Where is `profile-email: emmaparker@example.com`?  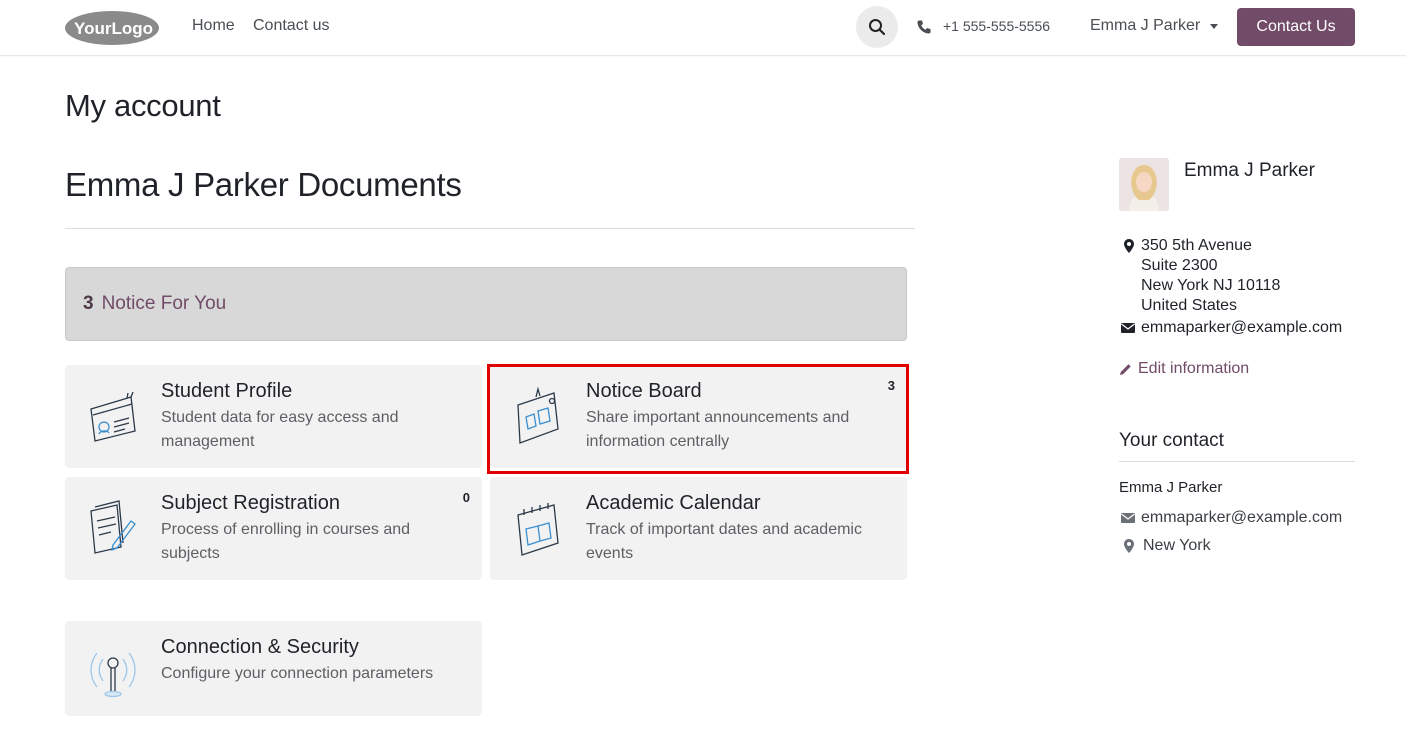 profile-email: emmaparker@example.com is located at coordinates (1242, 327).